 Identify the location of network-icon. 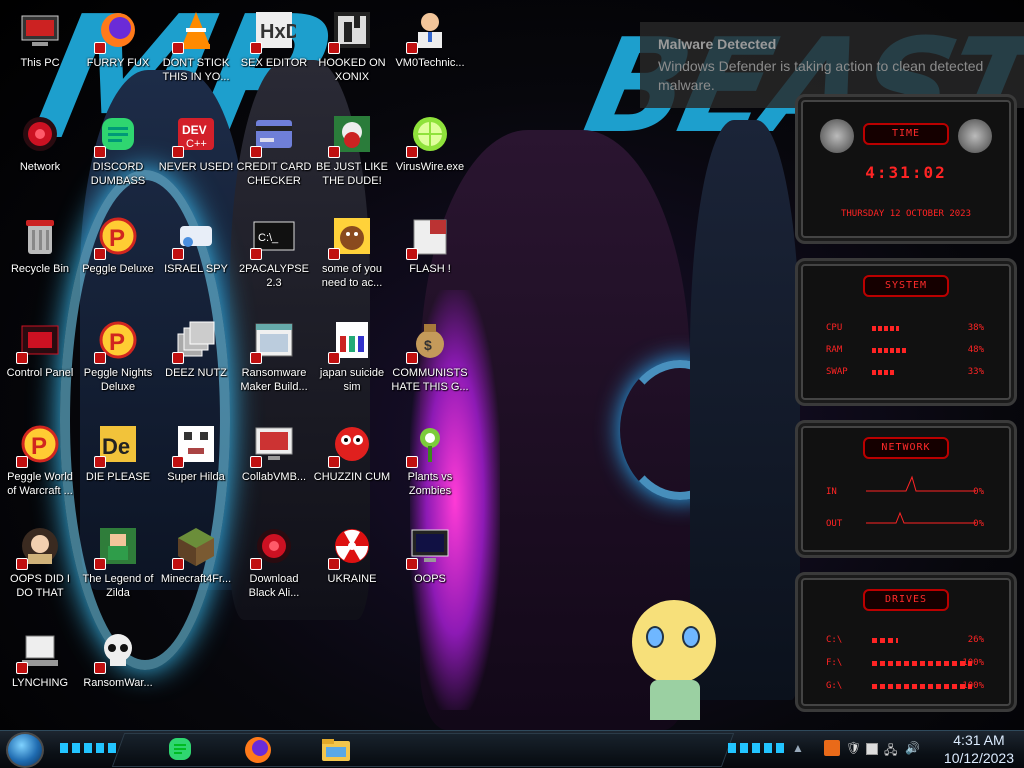
(40, 134).